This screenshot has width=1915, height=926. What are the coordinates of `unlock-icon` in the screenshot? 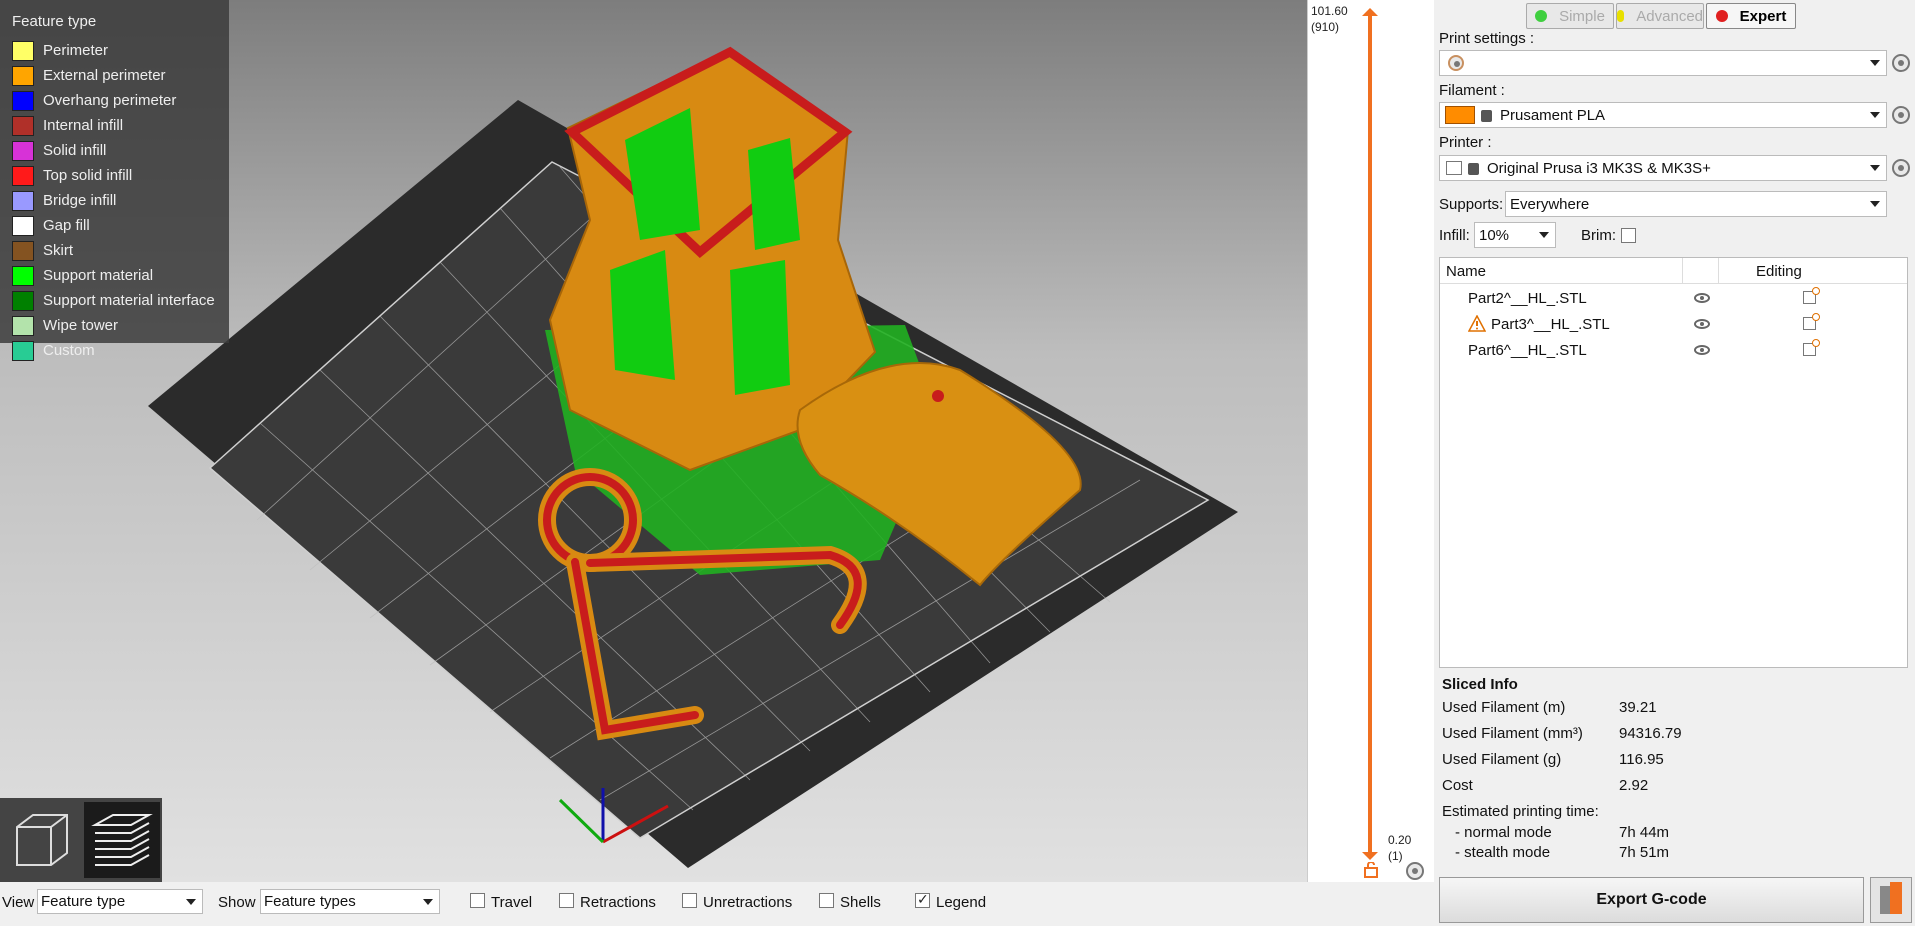 It's located at (1371, 870).